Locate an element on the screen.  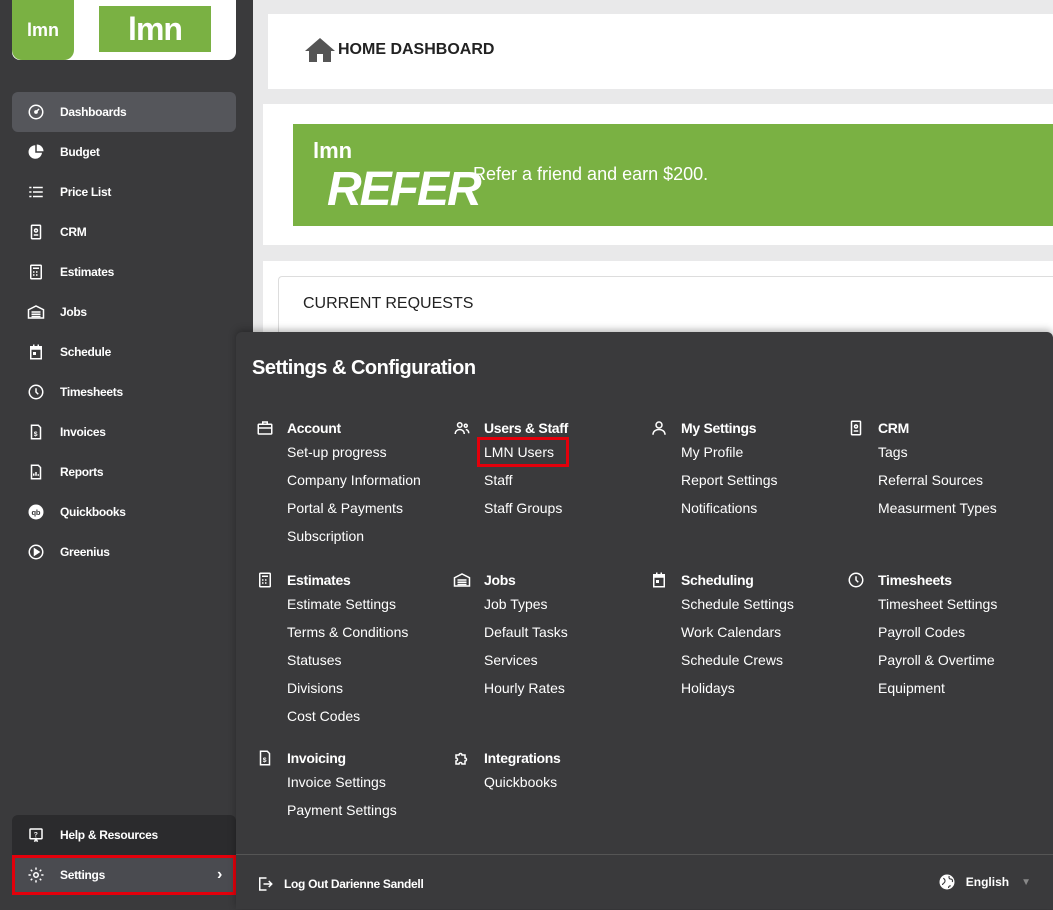
globe-icon is located at coordinates (947, 882).